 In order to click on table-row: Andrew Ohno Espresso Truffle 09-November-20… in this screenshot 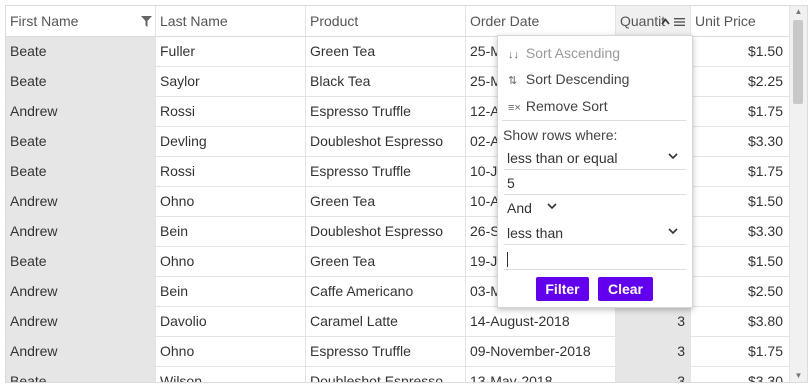, I will do `click(397, 352)`.